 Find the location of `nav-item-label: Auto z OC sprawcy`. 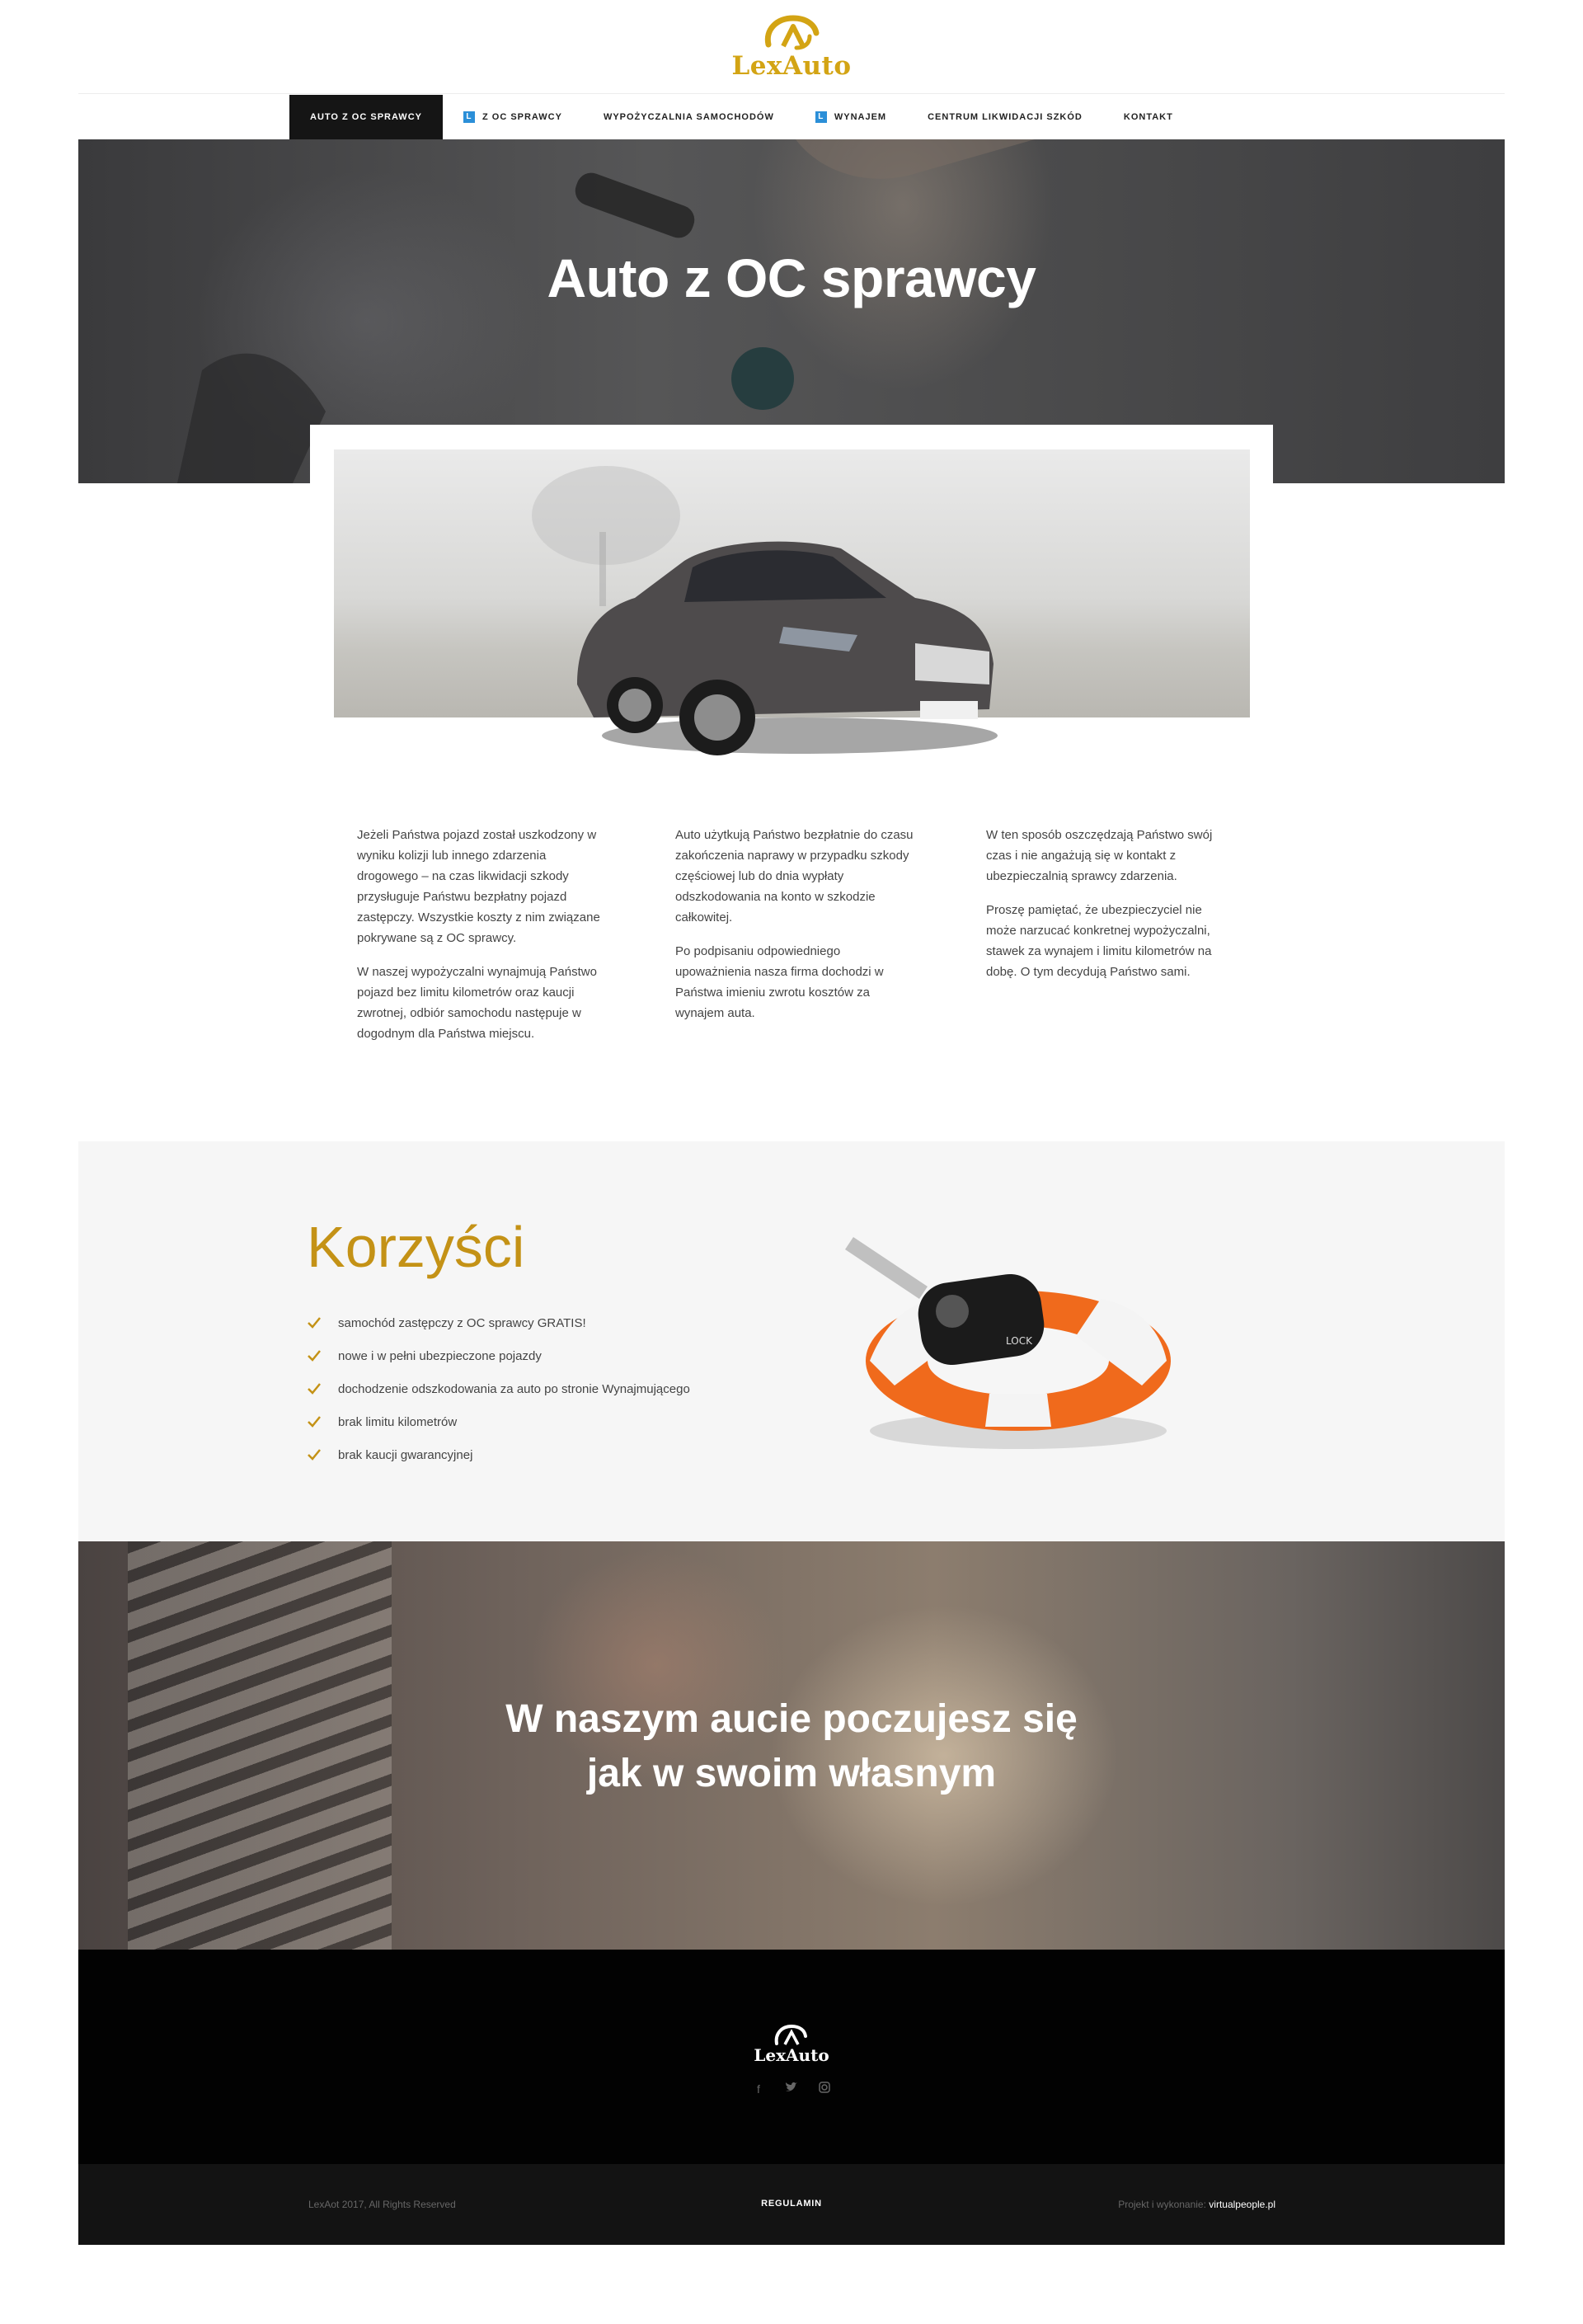

nav-item-label: Auto z OC sprawcy is located at coordinates (366, 117).